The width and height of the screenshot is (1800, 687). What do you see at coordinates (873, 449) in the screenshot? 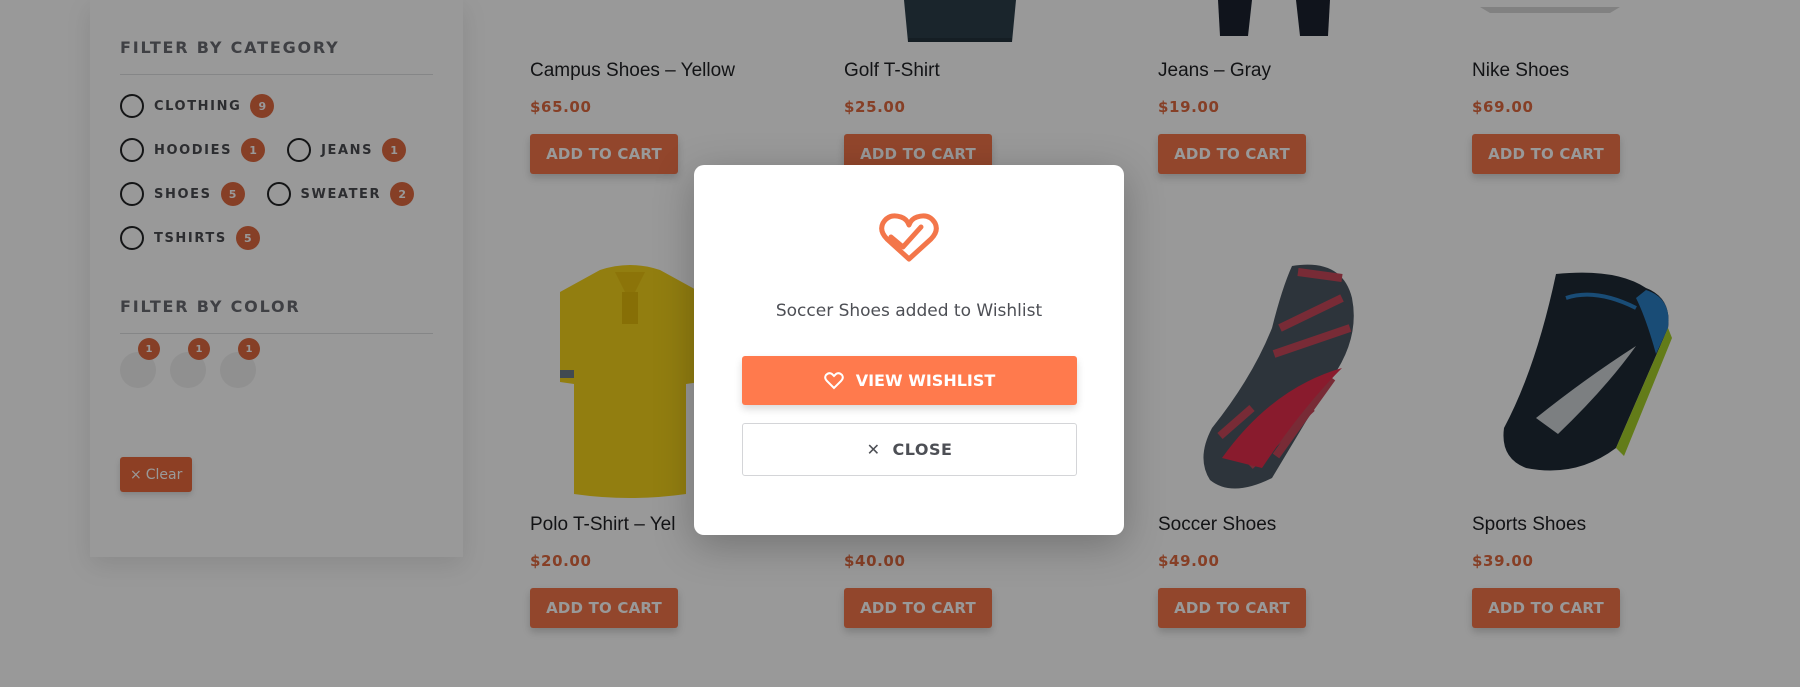
I see `close-icon: ✕` at bounding box center [873, 449].